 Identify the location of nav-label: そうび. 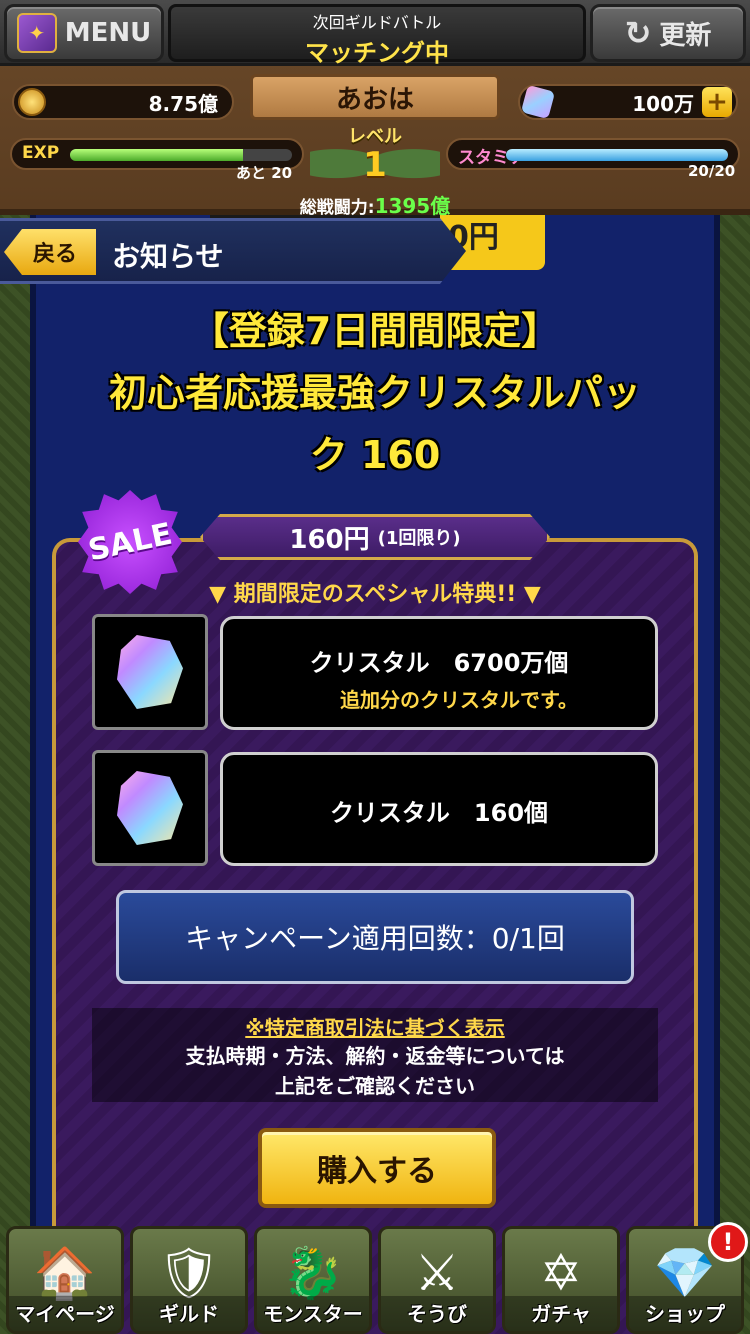
(437, 1313).